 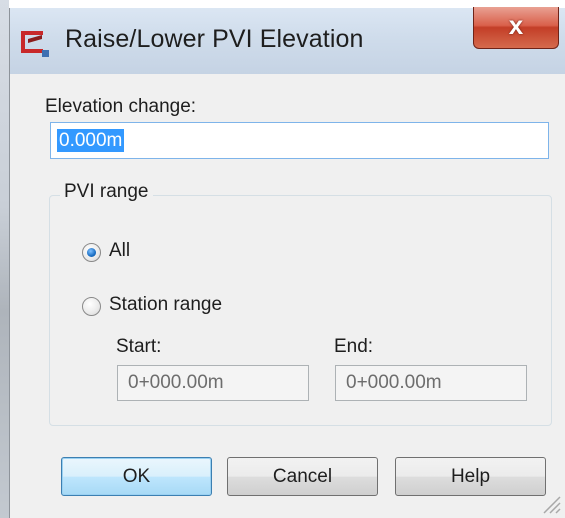 I want to click on end-label: End:, so click(x=354, y=346).